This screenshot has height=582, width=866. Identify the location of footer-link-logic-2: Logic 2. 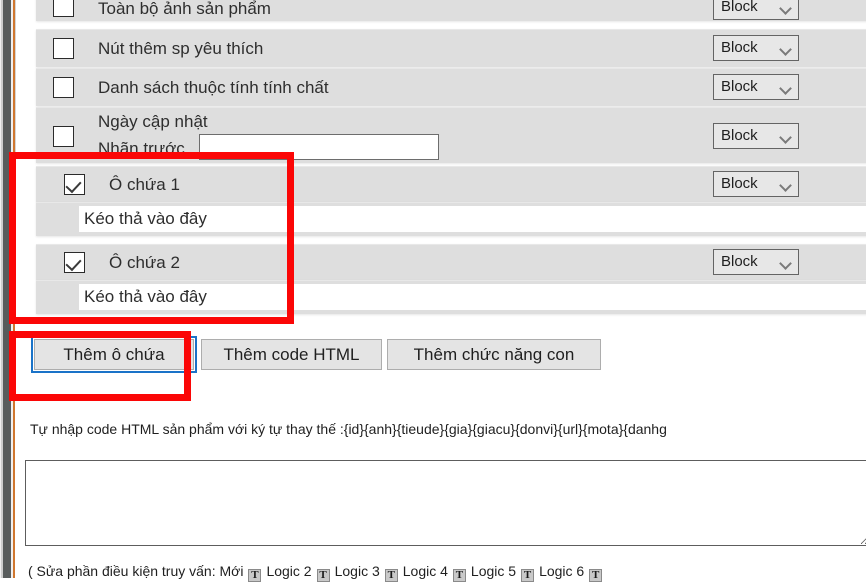
(288, 571).